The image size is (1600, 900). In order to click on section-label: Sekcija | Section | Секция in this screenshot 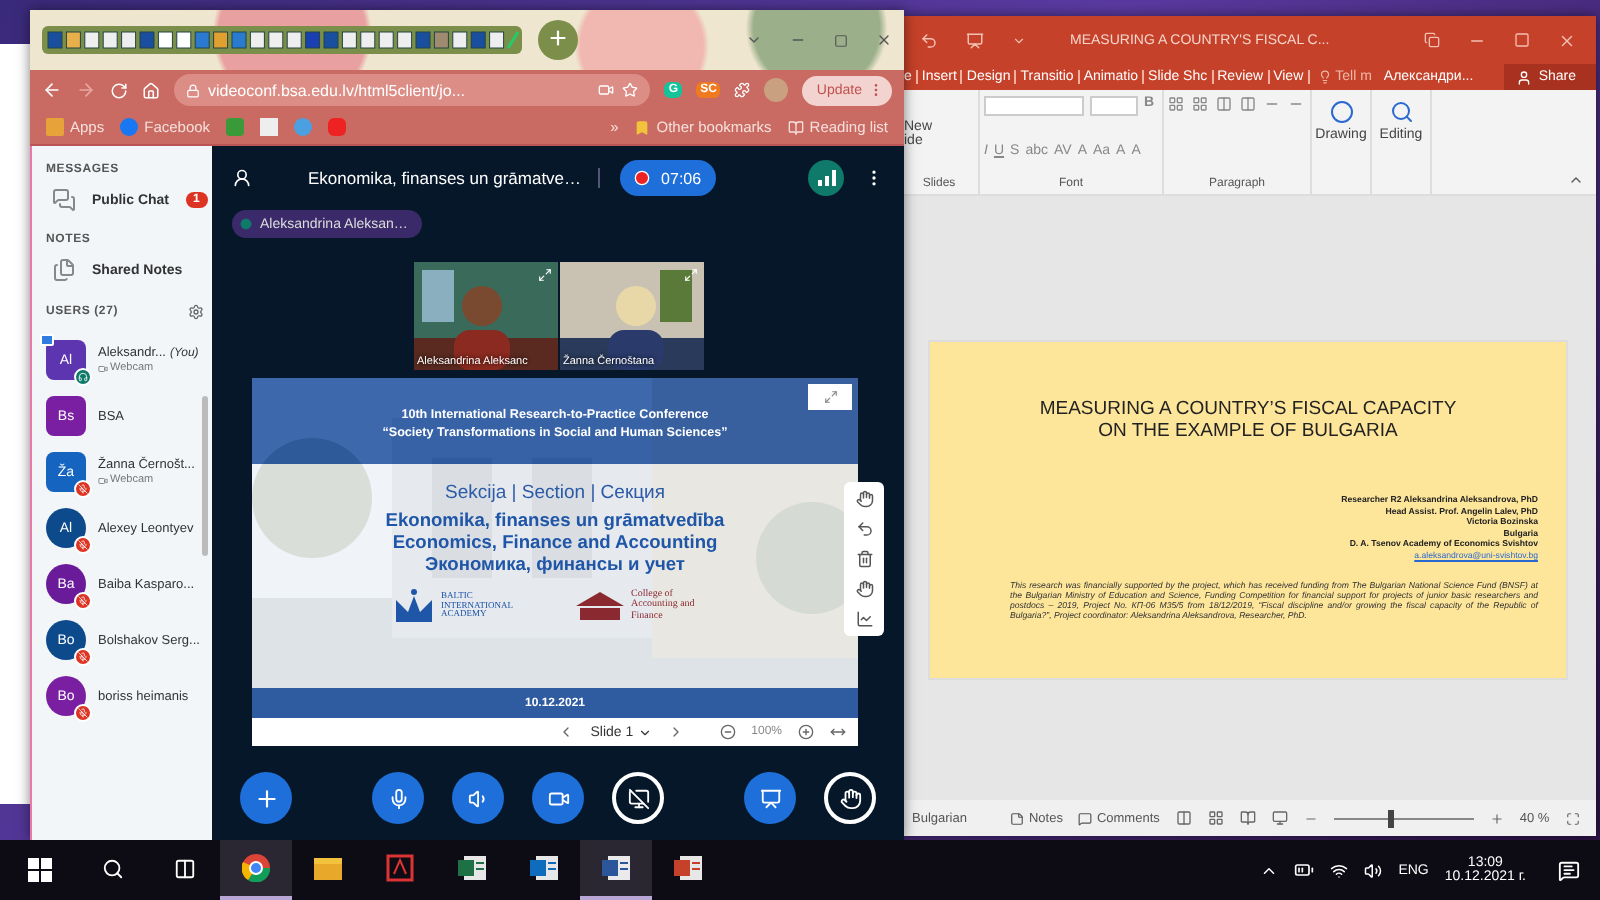, I will do `click(555, 493)`.